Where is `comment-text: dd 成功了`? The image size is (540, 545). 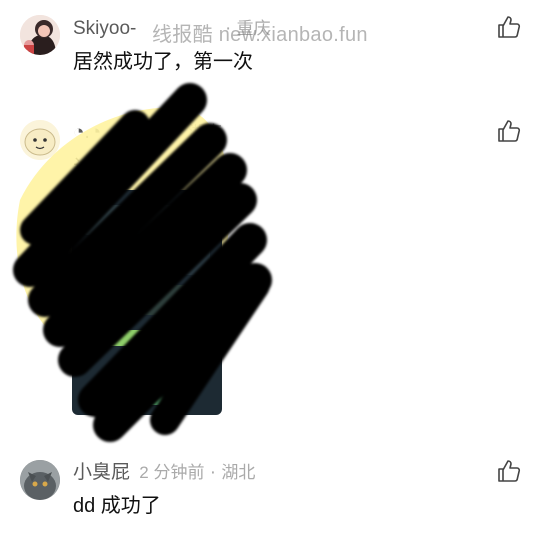 comment-text: dd 成功了 is located at coordinates (117, 506).